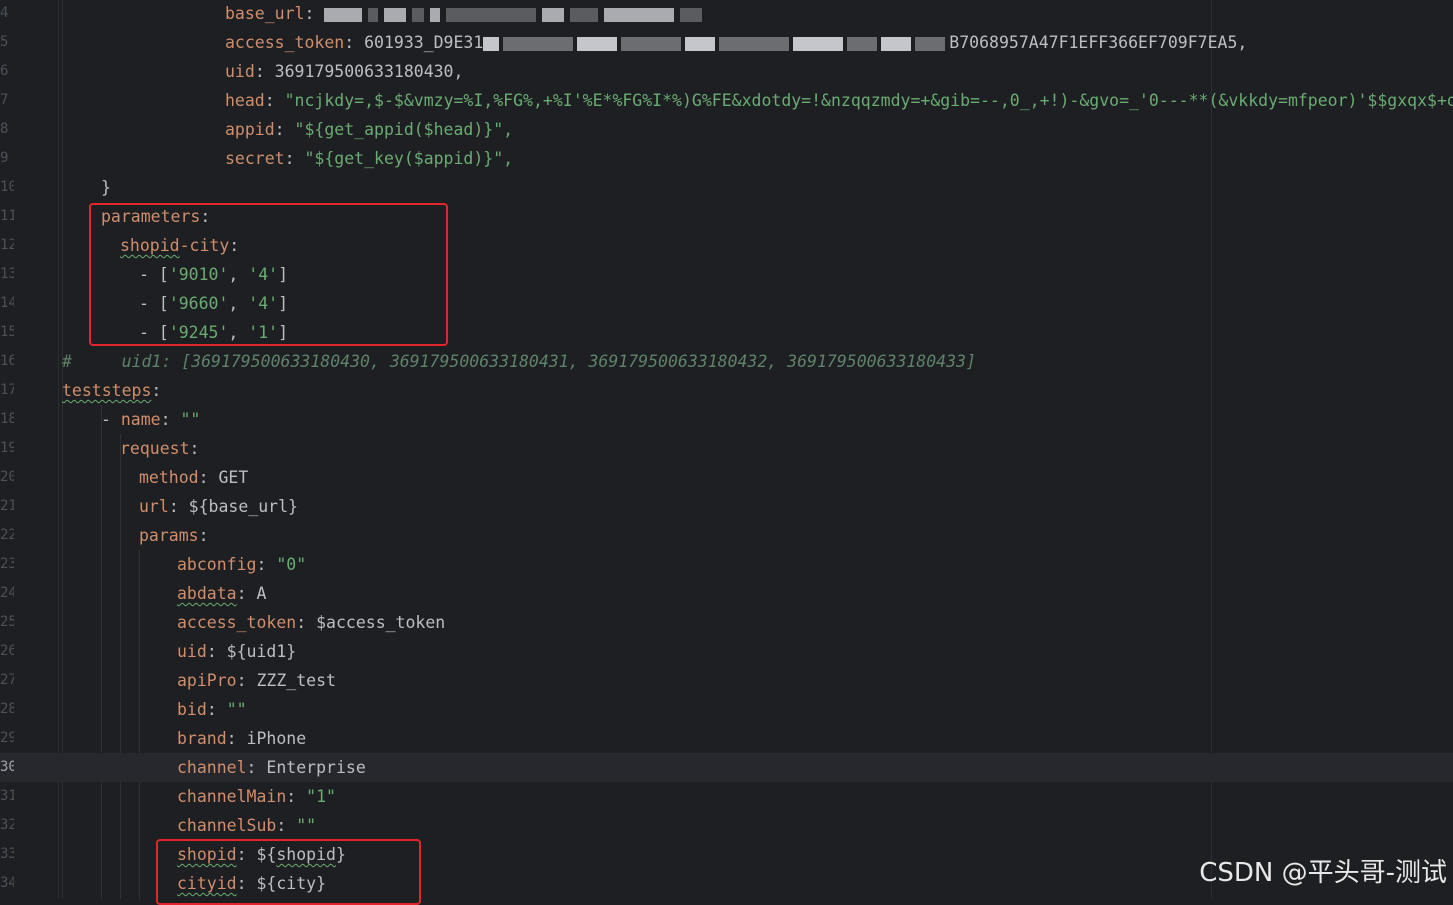 The height and width of the screenshot is (905, 1453). I want to click on line-number: 18, so click(7, 419).